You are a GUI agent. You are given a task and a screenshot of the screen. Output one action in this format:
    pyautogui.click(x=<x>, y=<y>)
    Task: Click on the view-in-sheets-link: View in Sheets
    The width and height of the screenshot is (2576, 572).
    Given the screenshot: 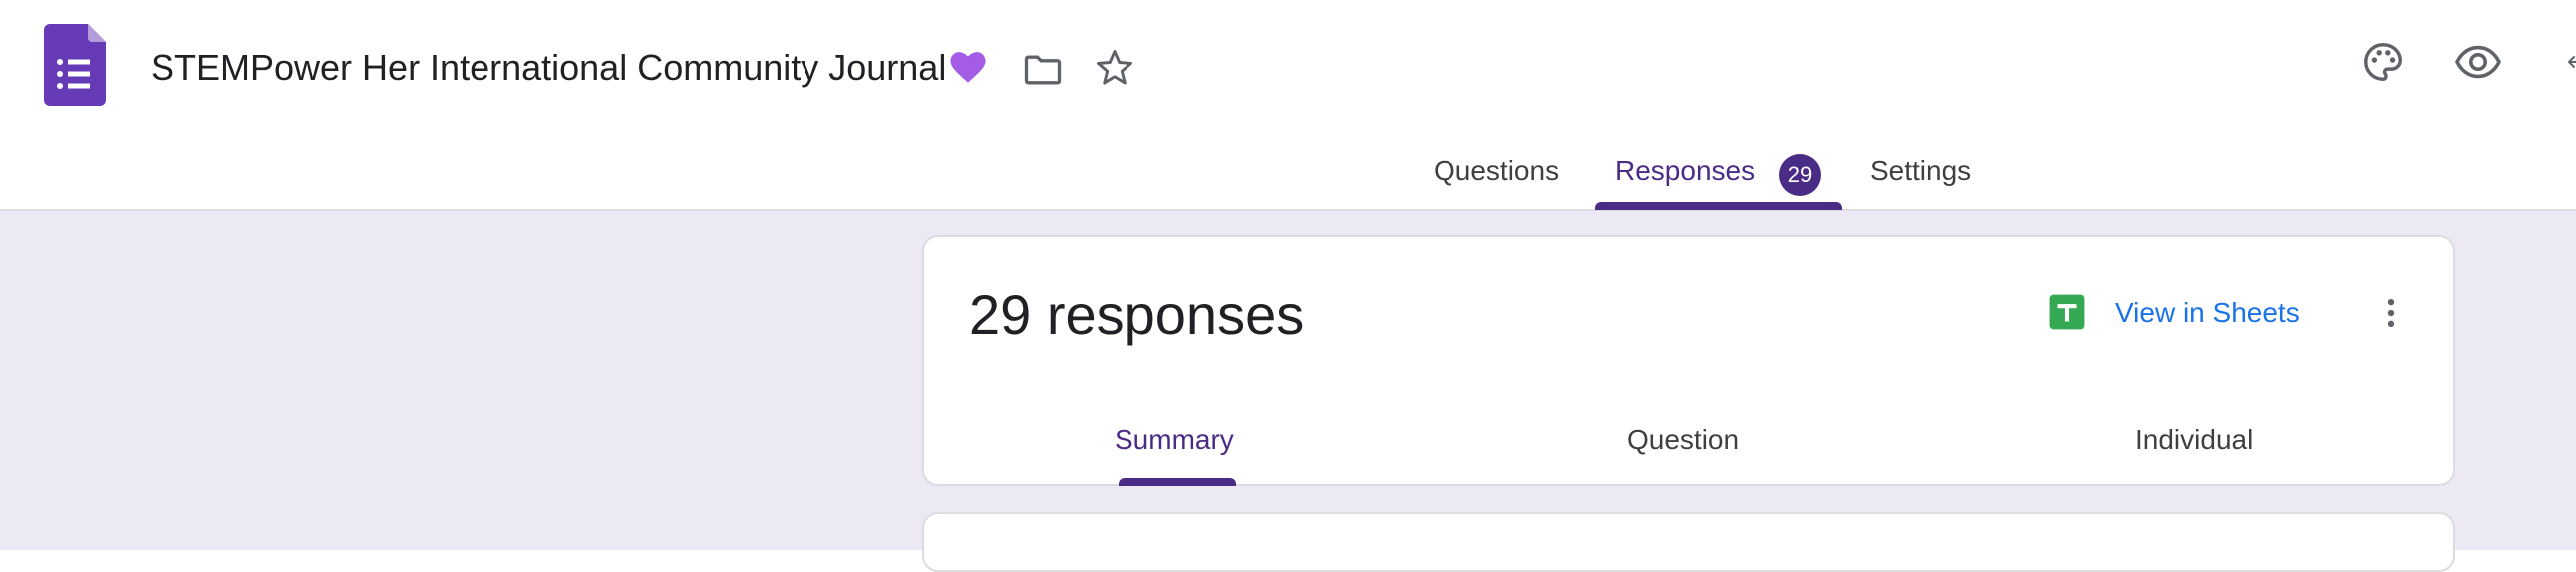 What is the action you would take?
    pyautogui.click(x=2207, y=313)
    